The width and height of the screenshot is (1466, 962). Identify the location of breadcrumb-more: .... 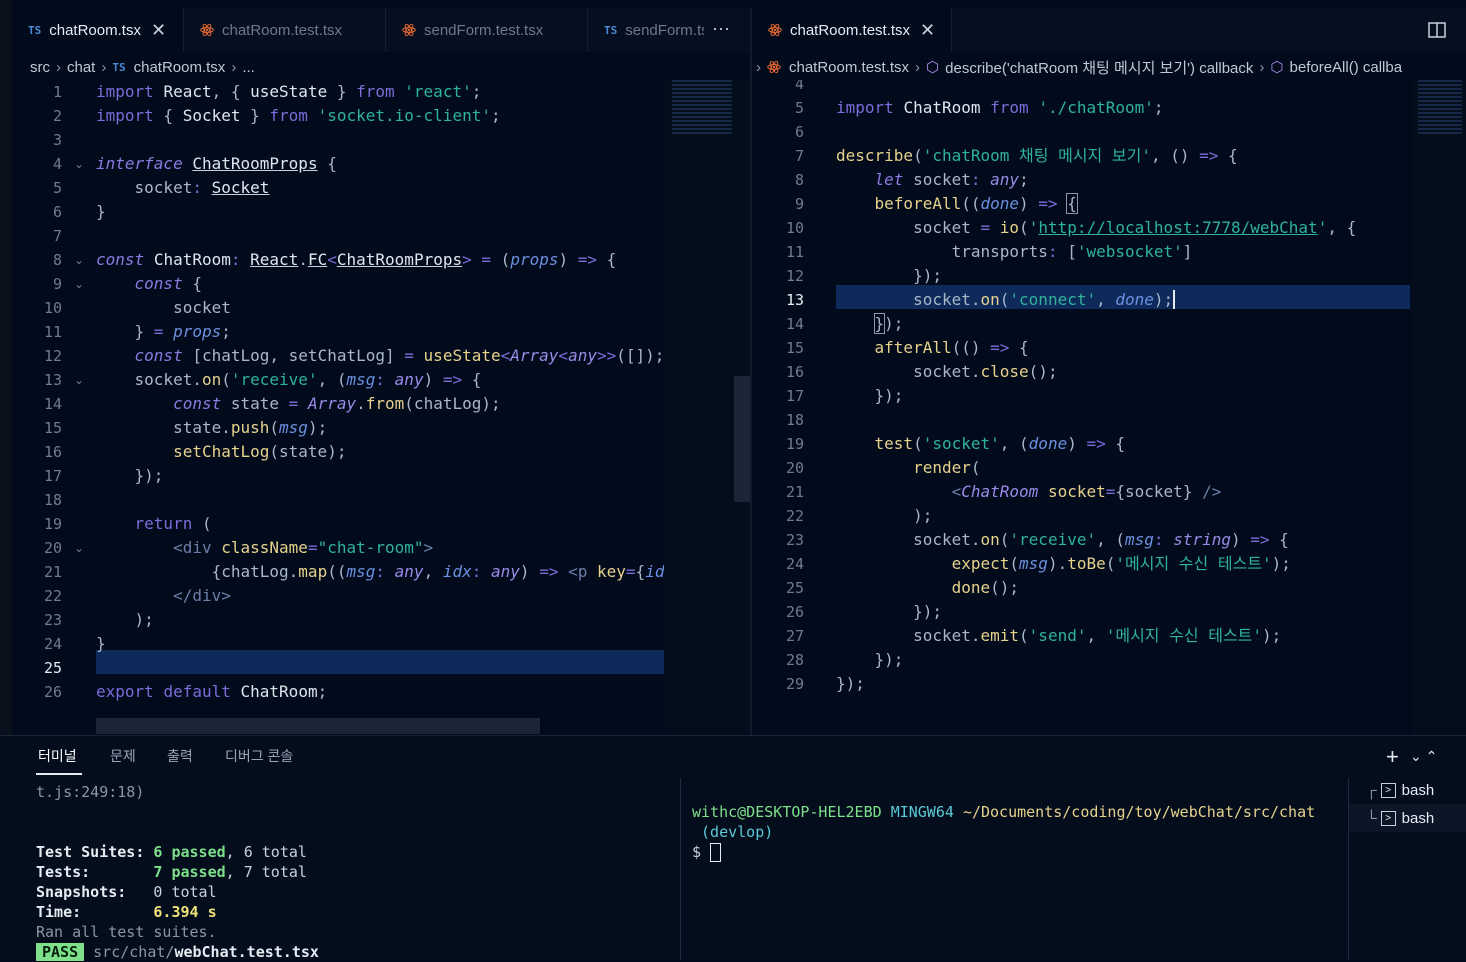
(248, 67).